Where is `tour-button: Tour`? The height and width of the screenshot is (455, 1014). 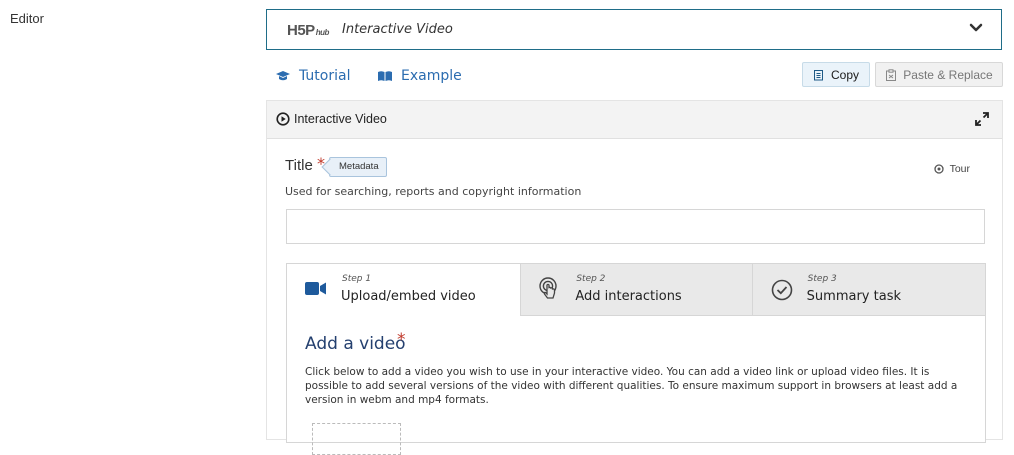 tour-button: Tour is located at coordinates (951, 169).